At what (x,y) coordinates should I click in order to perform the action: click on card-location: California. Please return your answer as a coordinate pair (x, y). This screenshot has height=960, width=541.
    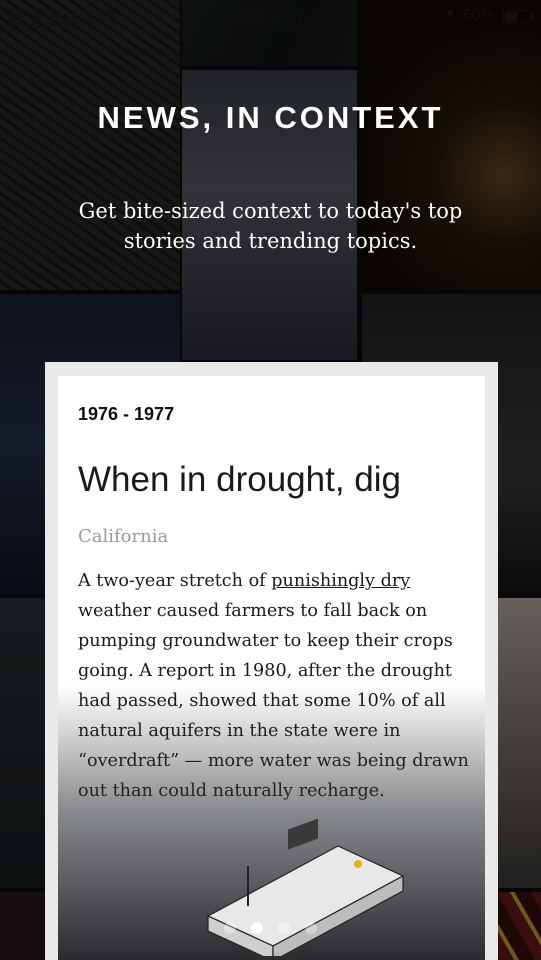
    Looking at the image, I should click on (123, 536).